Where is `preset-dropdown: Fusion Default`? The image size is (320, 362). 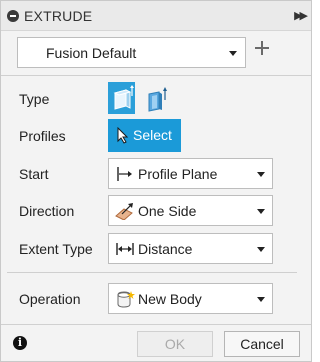 preset-dropdown: Fusion Default is located at coordinates (131, 52).